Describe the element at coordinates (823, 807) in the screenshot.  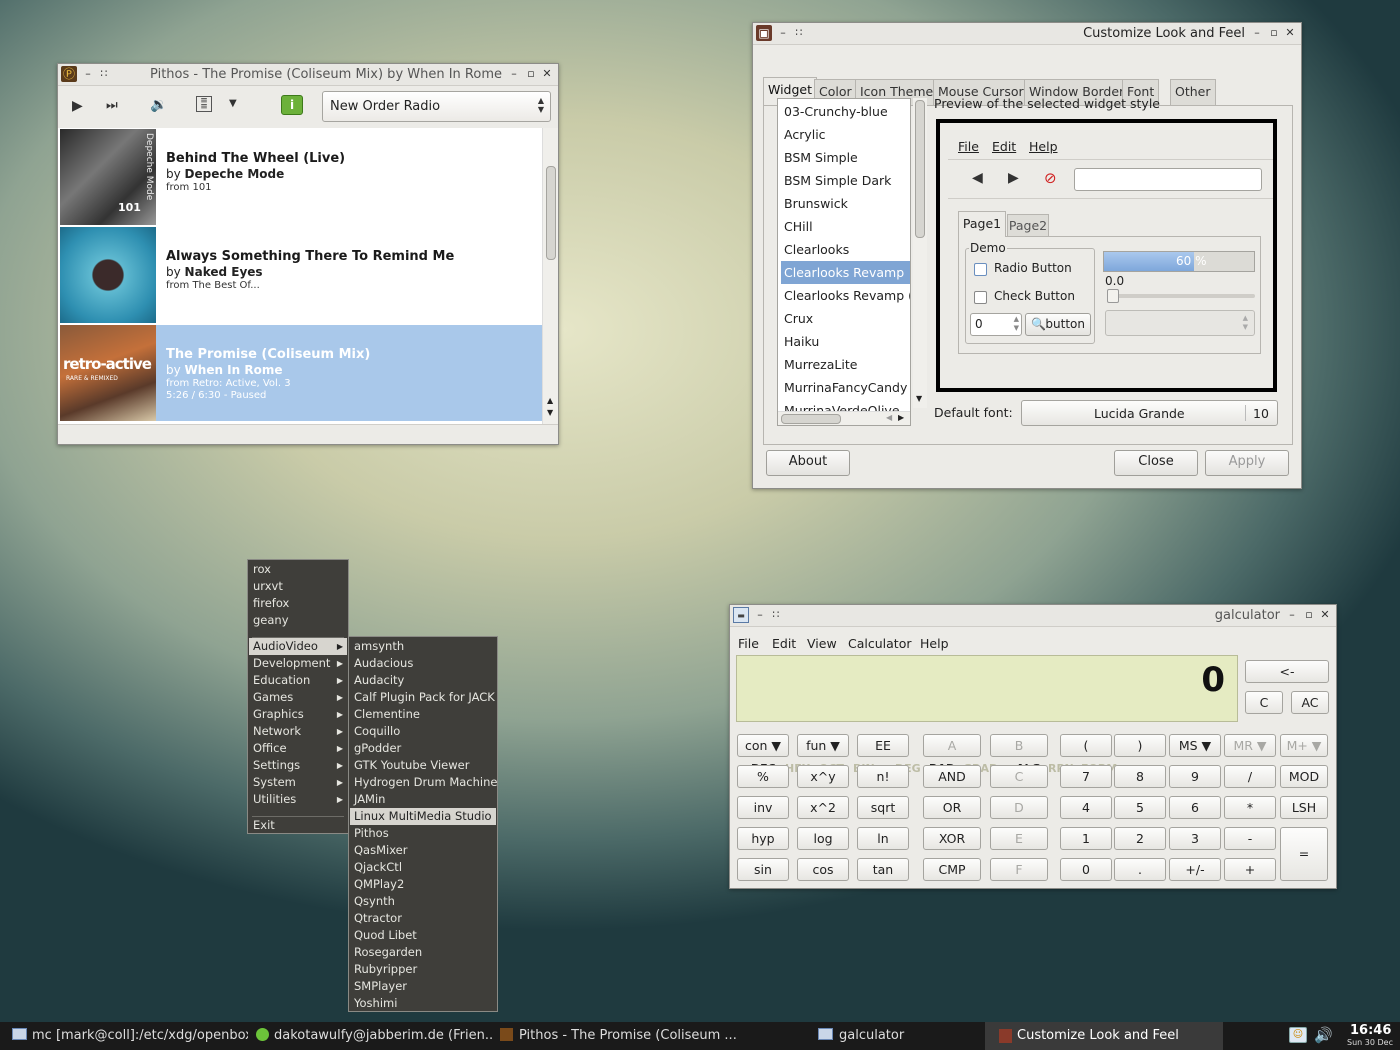
I see `calc-button-x-2: x^2` at that location.